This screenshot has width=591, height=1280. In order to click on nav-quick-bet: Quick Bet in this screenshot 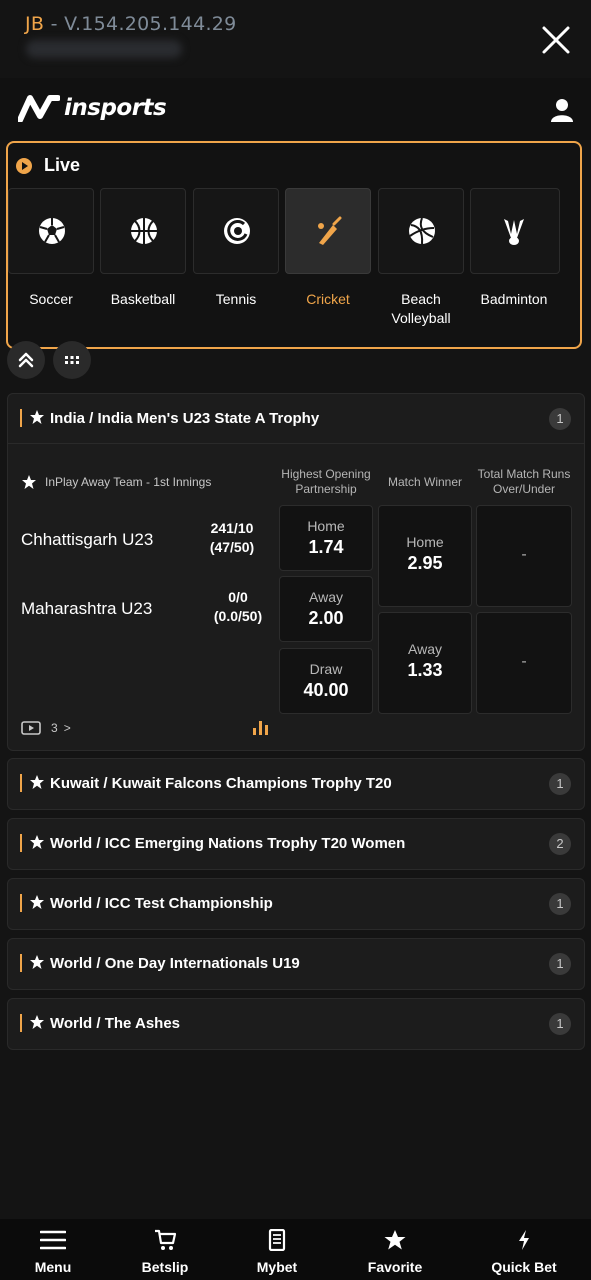, I will do `click(524, 1249)`.